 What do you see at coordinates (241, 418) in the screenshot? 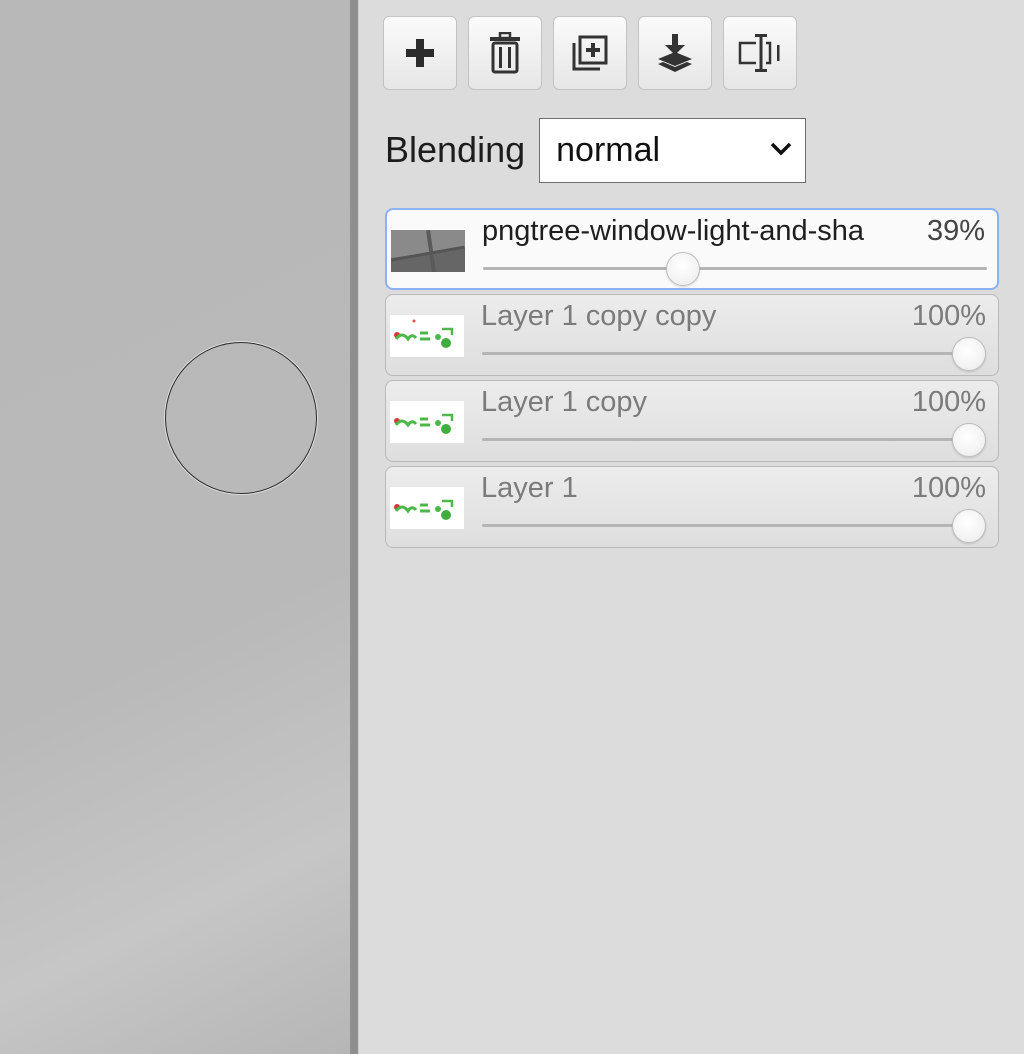
I see `brush-cursor` at bounding box center [241, 418].